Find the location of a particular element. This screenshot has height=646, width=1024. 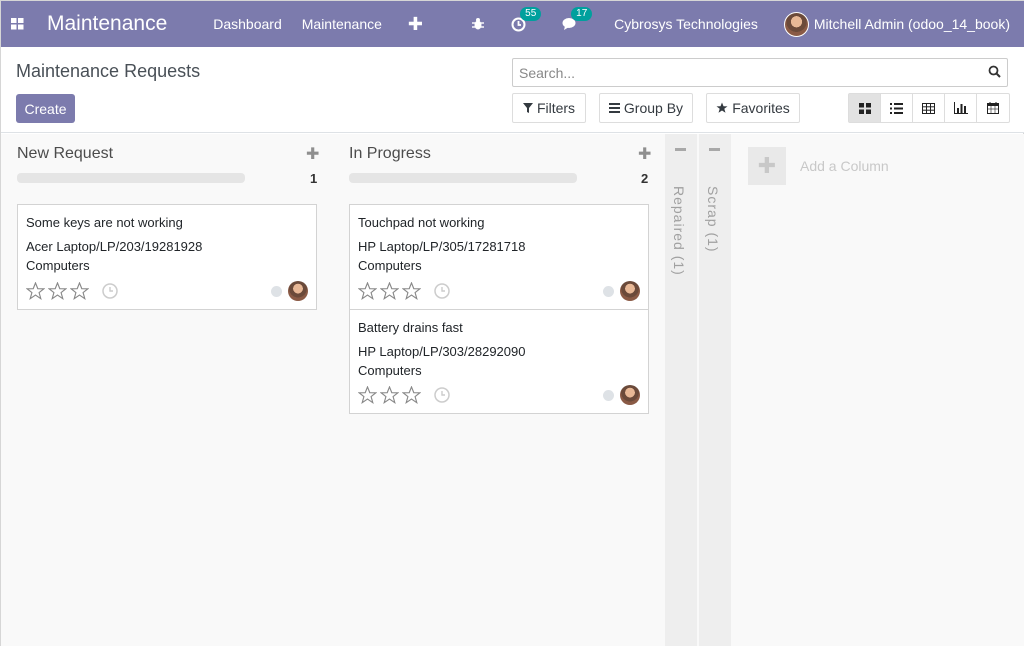

card-equipment: Acer Laptop/LP/203/19281928 is located at coordinates (114, 246).